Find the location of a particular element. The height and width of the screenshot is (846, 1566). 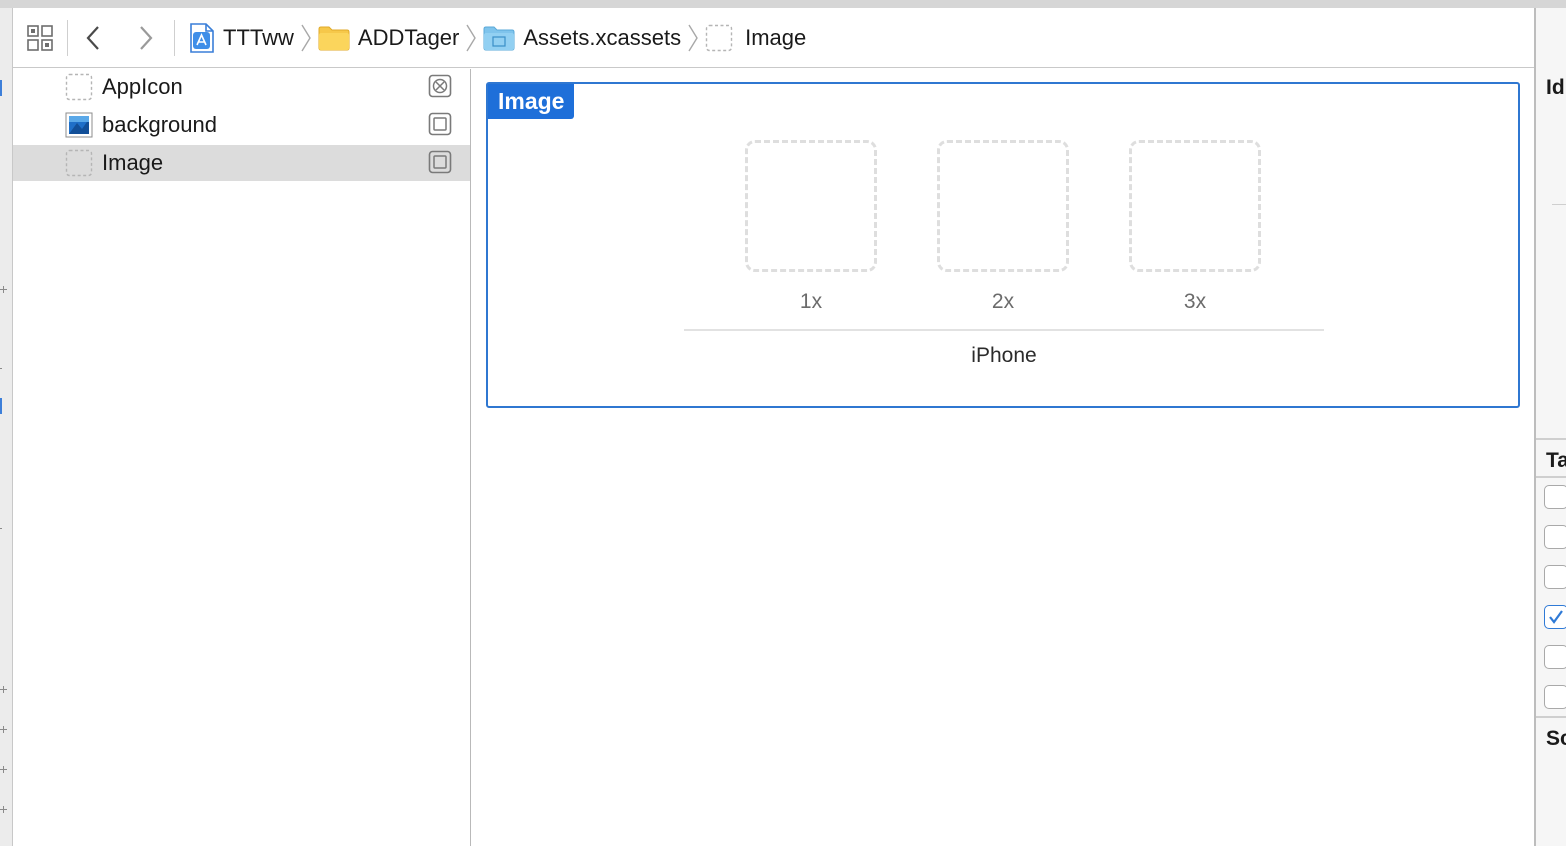

scale-label-2x: 2x is located at coordinates (1003, 301).